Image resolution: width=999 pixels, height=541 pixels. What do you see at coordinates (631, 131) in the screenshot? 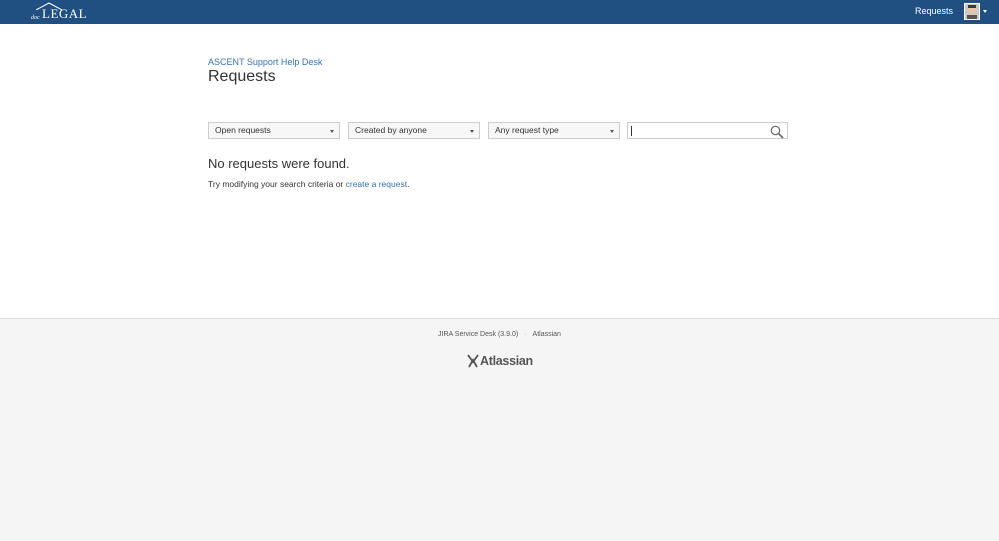
I see `text-cursor` at bounding box center [631, 131].